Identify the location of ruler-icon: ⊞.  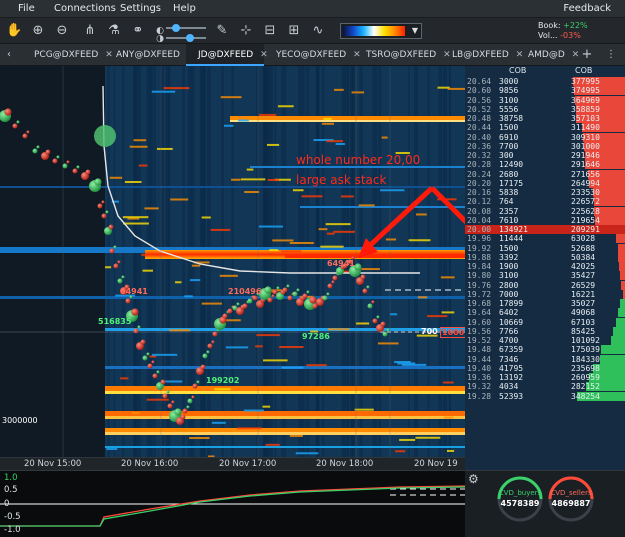
(294, 31).